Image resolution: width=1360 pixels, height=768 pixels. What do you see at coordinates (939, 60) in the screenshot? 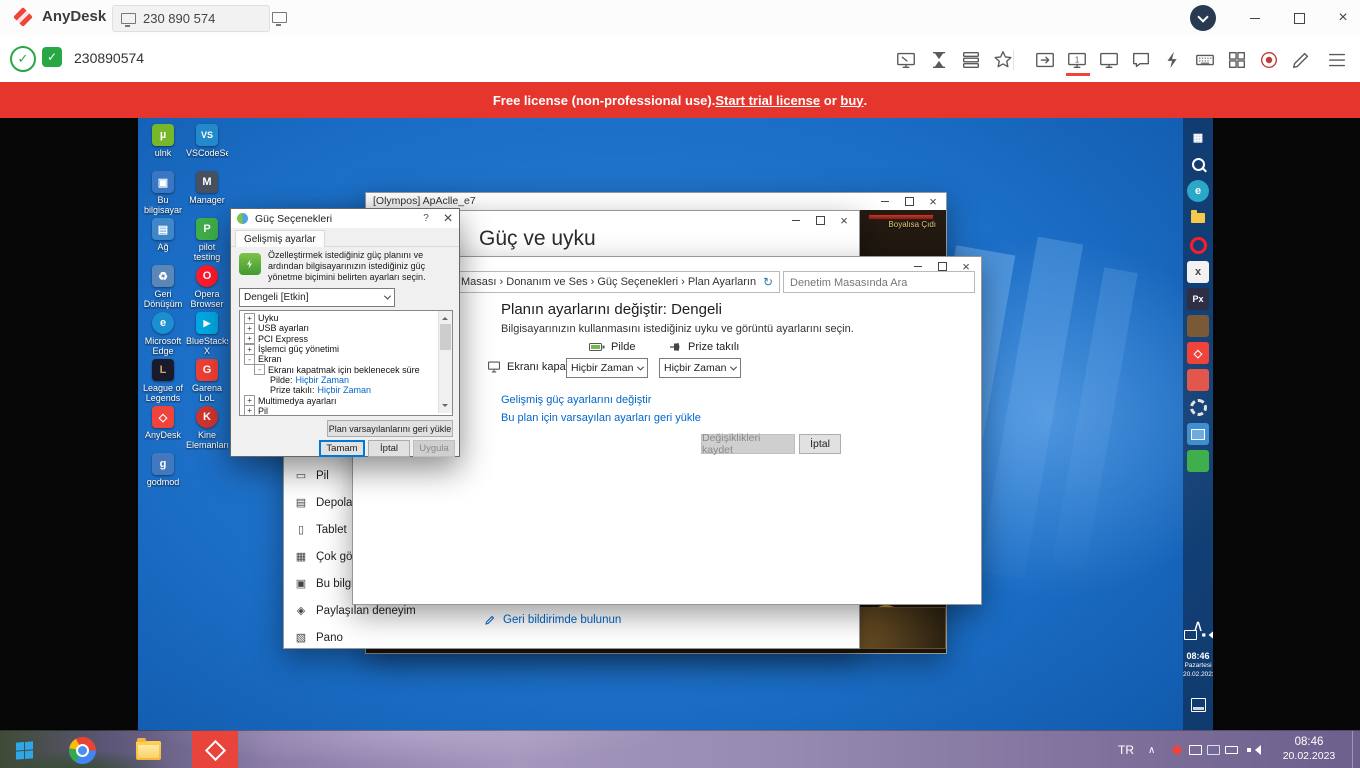
I see `pending-sessions-hourglass-icon` at bounding box center [939, 60].